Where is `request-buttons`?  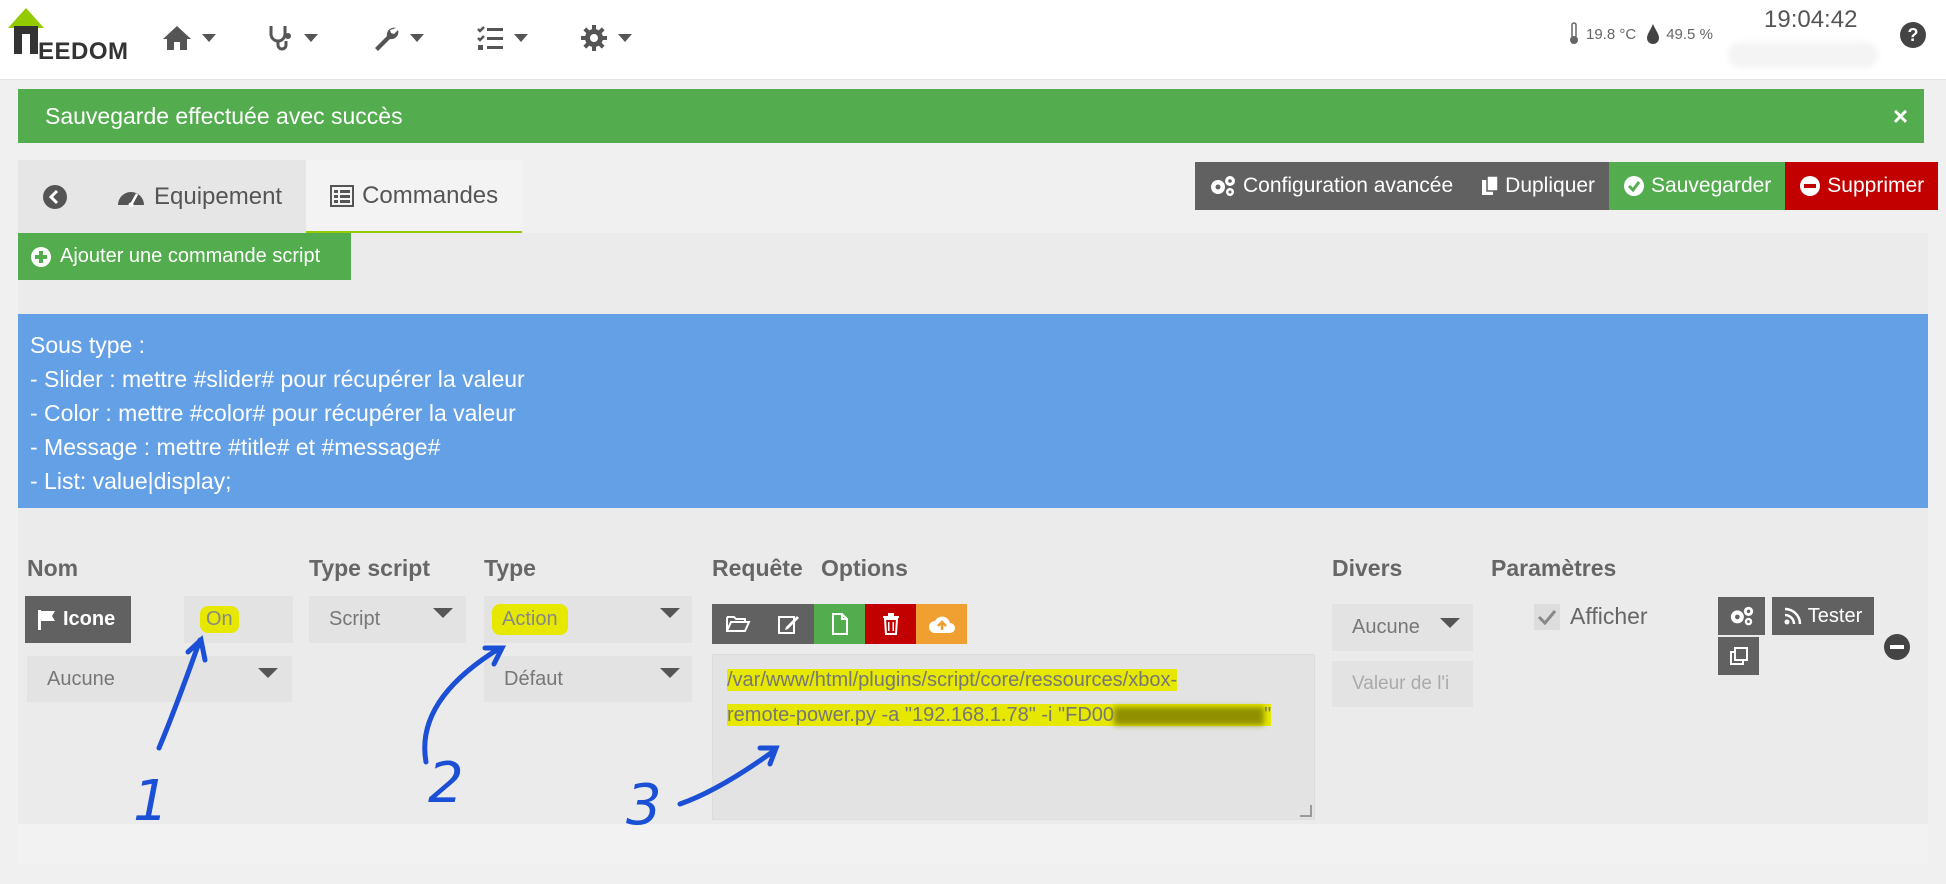 request-buttons is located at coordinates (839, 624).